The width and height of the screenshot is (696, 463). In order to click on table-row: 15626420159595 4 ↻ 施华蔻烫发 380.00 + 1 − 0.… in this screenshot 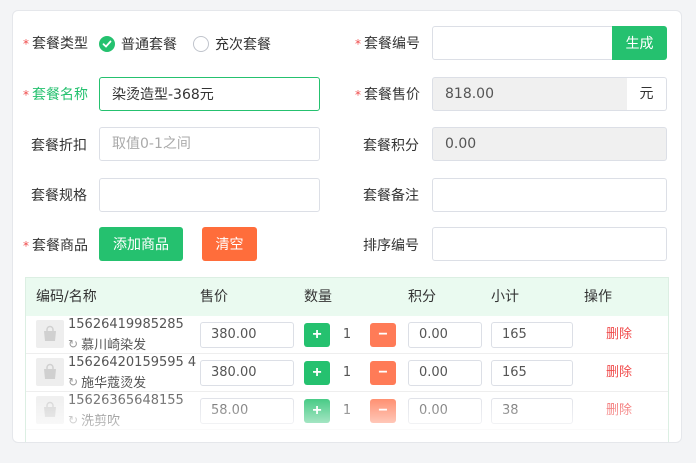, I will do `click(347, 373)`.